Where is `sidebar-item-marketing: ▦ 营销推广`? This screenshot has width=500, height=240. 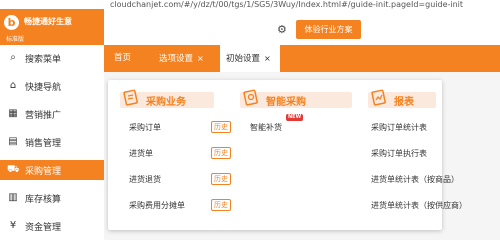 sidebar-item-marketing: ▦ 营销推广 is located at coordinates (52, 114).